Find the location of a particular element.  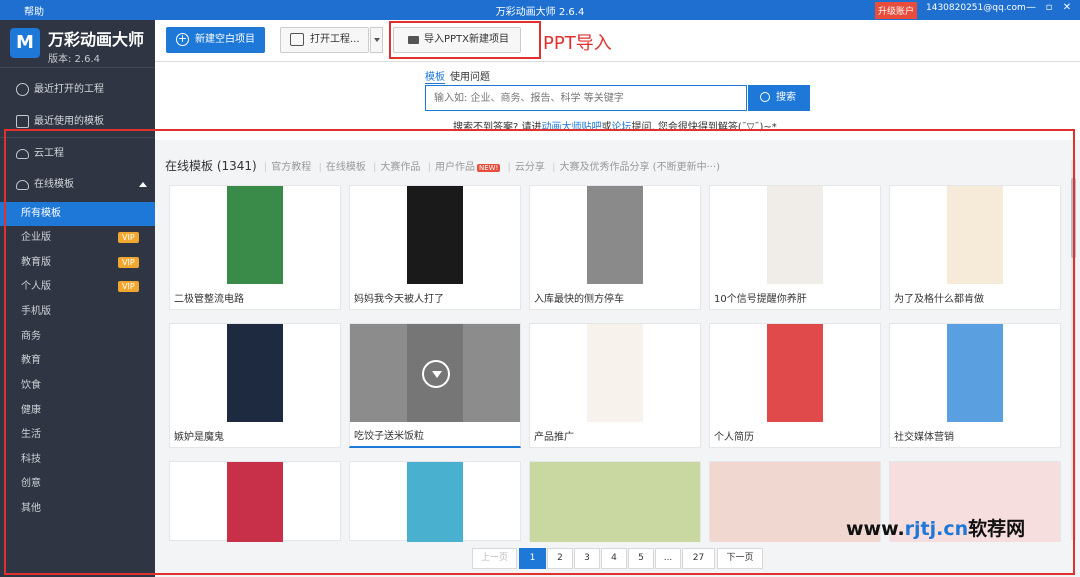

watermark-text: rjtj.cn is located at coordinates (936, 529).